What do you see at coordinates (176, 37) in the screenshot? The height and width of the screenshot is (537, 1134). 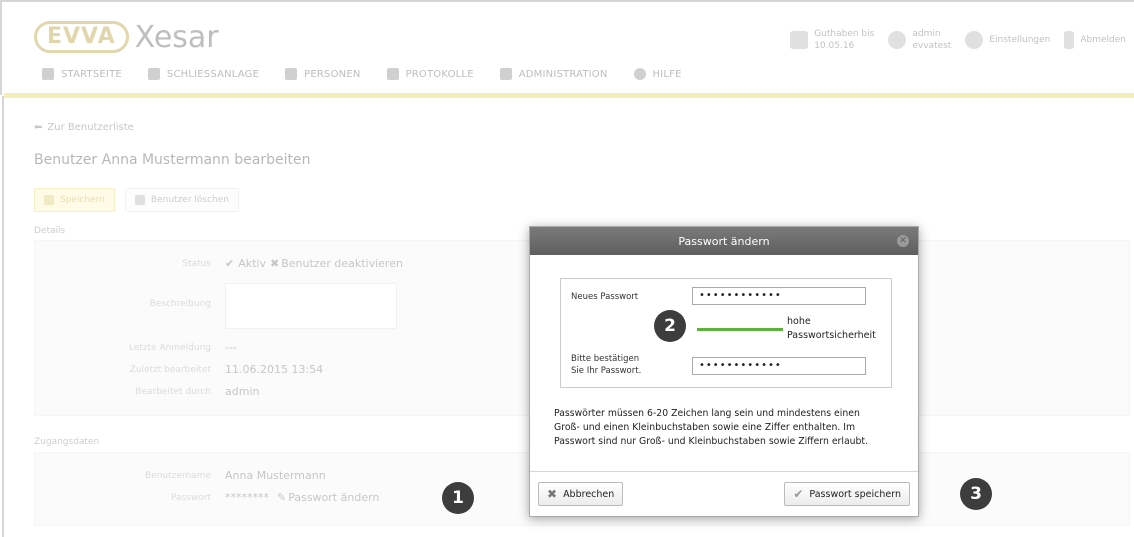 I see `logo-product: Xesar` at bounding box center [176, 37].